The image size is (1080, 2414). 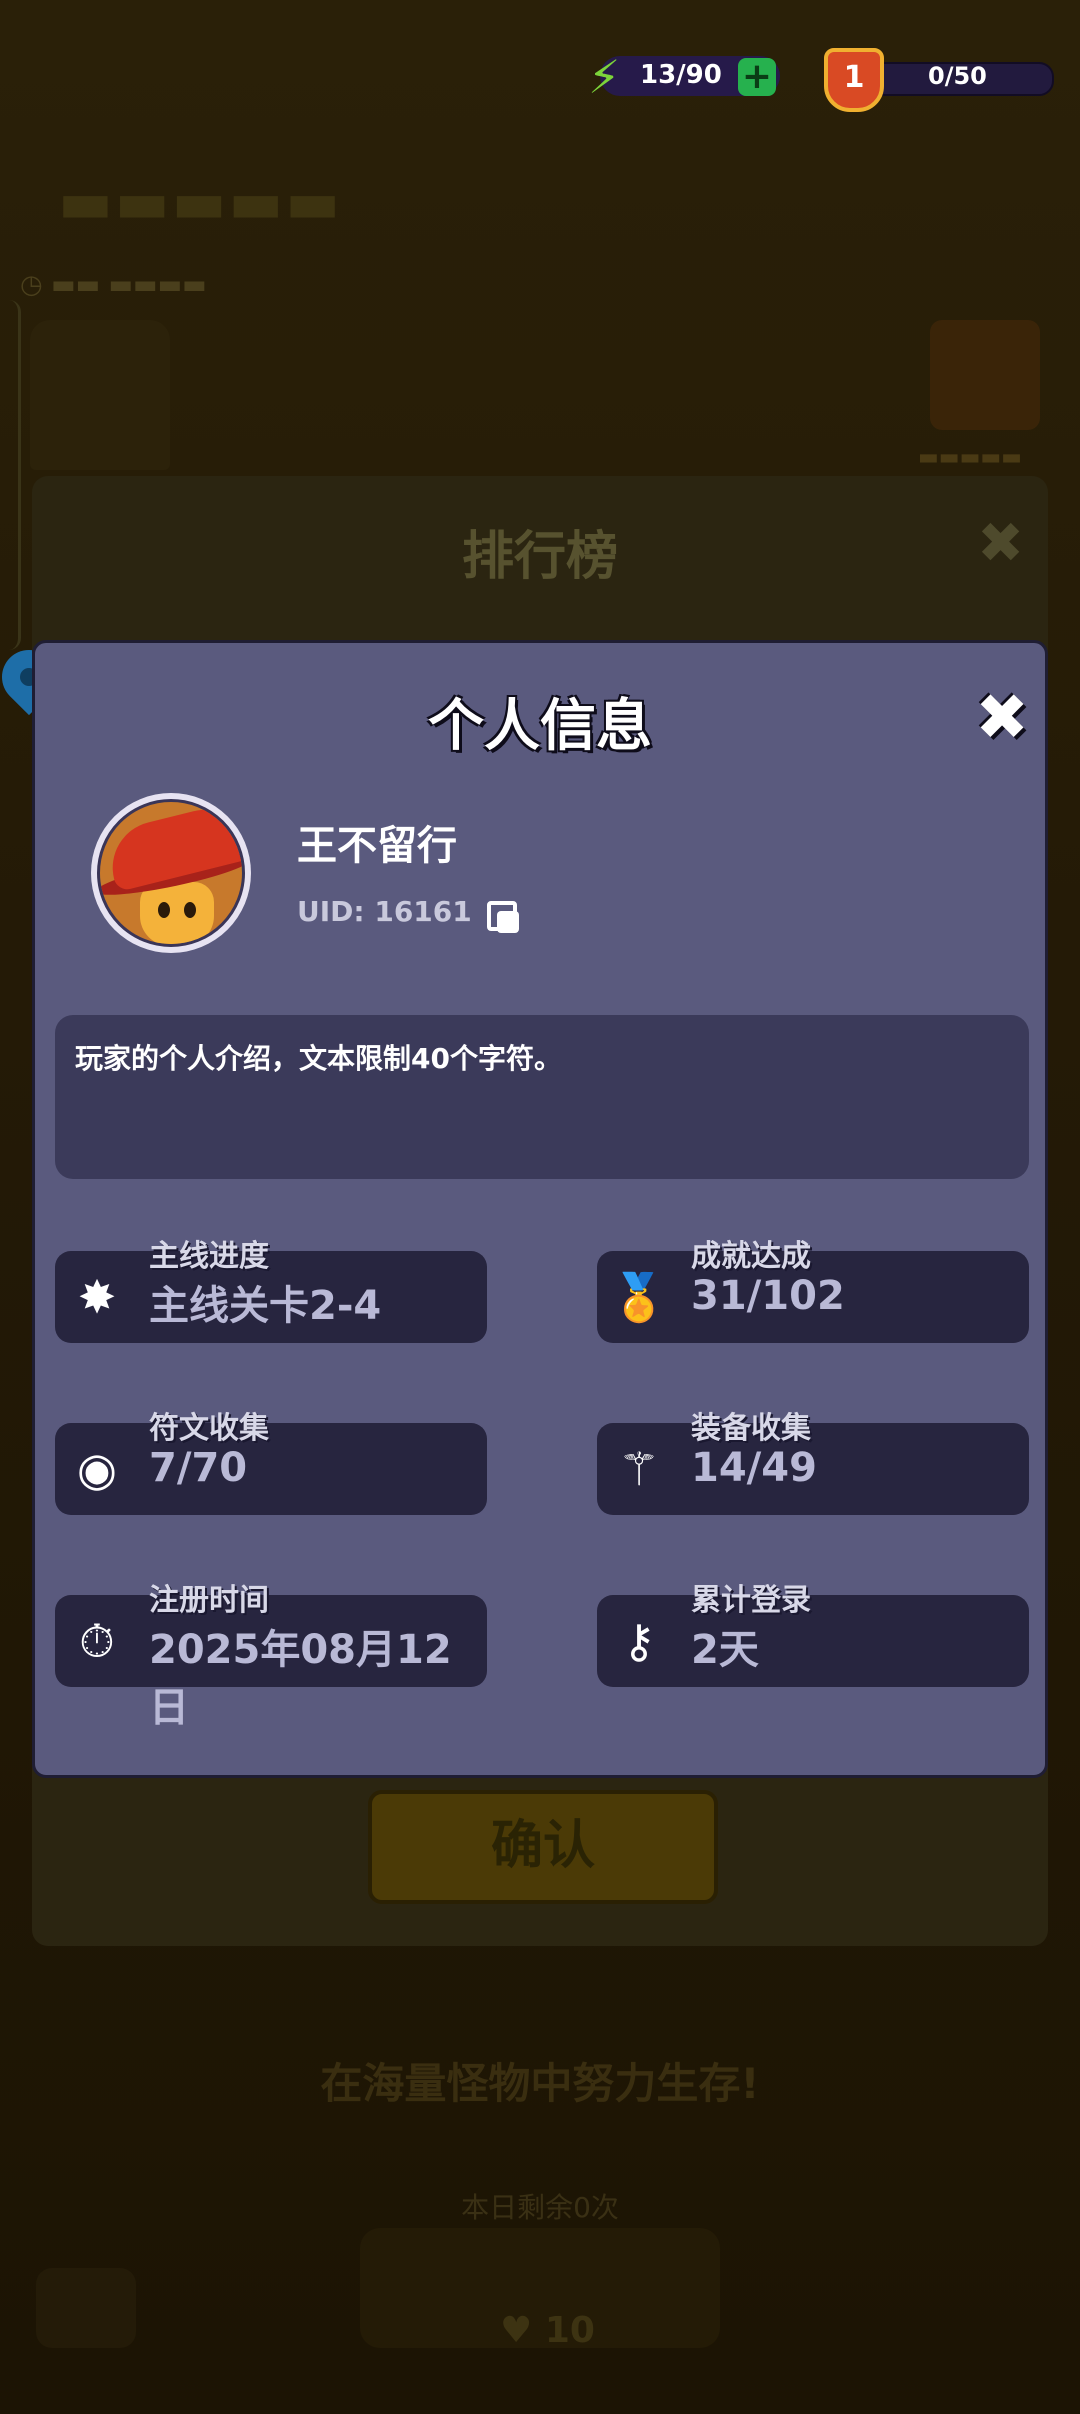 I want to click on avatar-eye-left, so click(x=164, y=910).